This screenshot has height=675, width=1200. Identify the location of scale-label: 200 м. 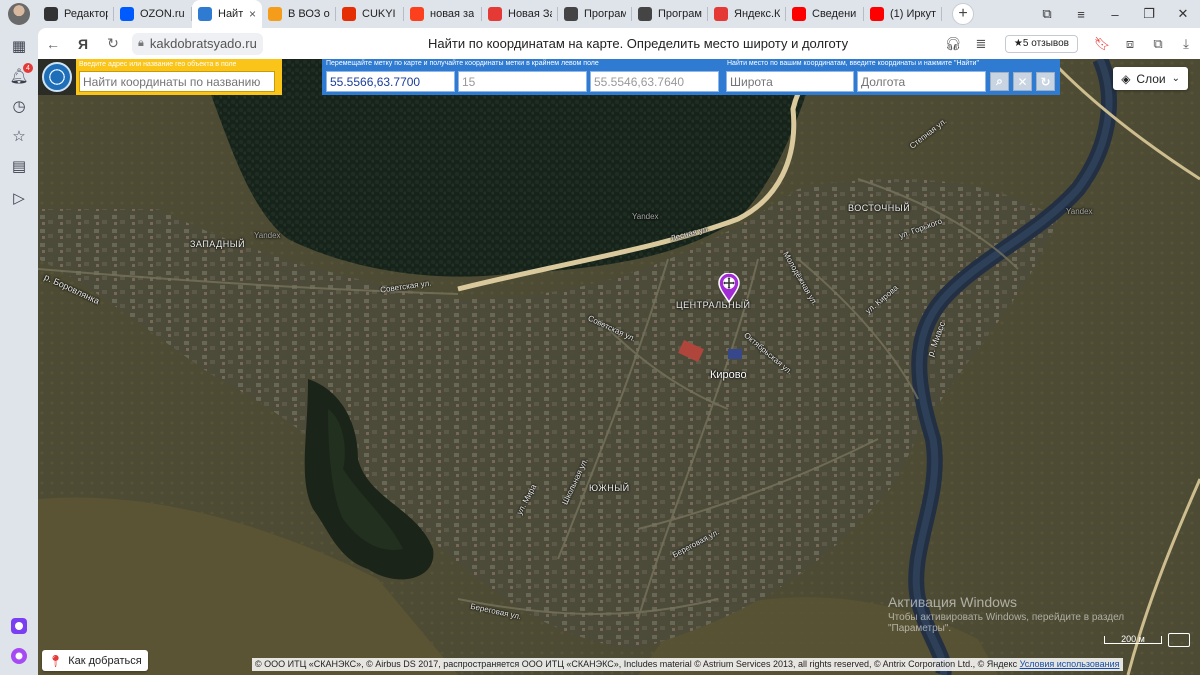
(1133, 639).